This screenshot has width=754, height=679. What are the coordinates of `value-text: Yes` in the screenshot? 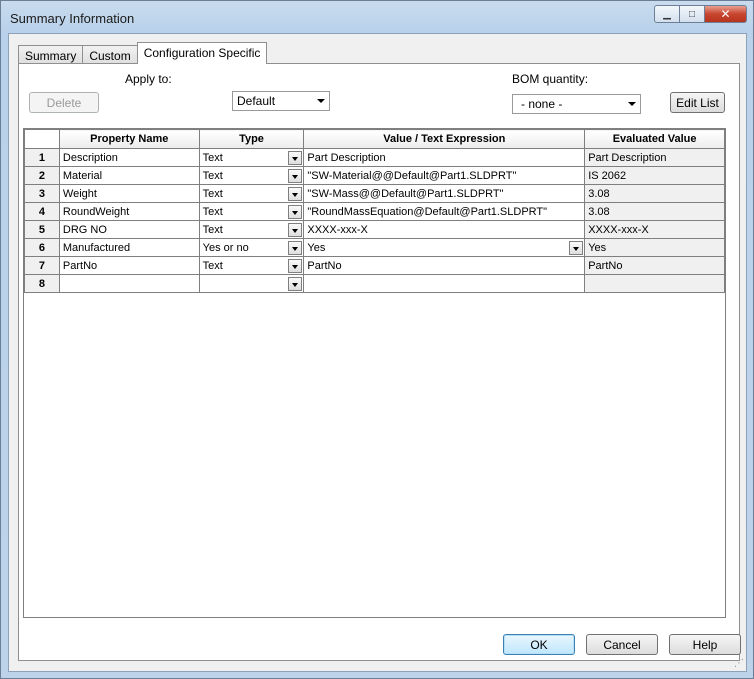 It's located at (316, 247).